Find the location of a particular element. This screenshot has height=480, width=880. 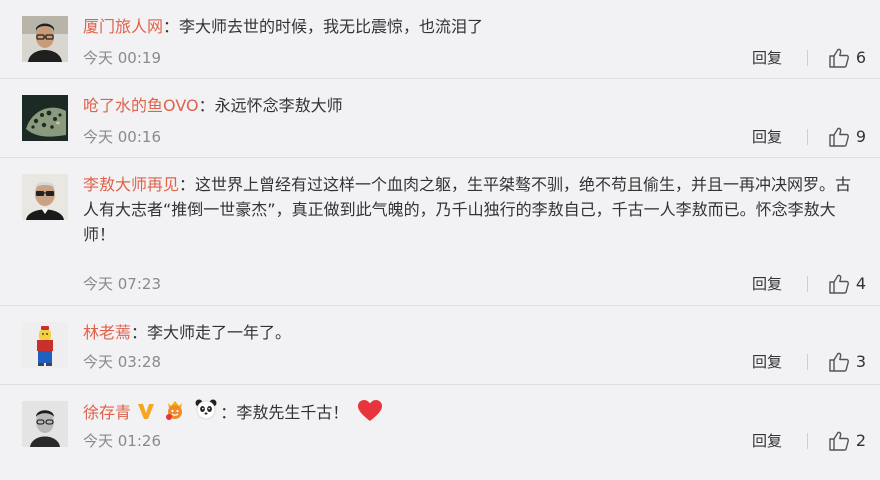

heart-icon is located at coordinates (370, 415).